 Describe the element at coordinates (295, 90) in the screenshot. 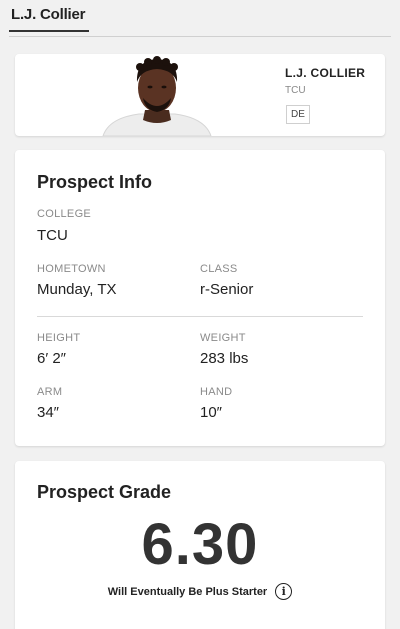

I see `player-school: TCU` at that location.